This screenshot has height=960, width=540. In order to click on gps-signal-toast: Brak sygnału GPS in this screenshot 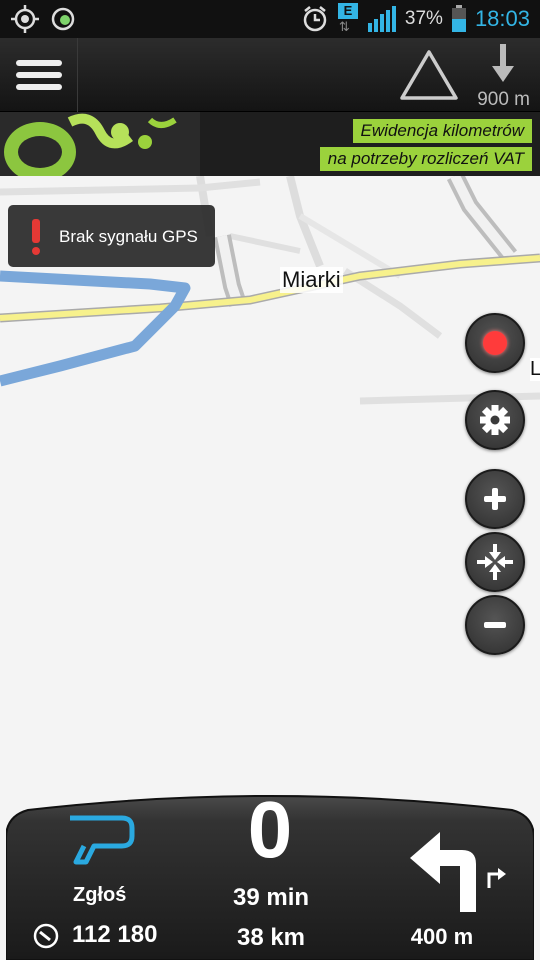, I will do `click(111, 236)`.